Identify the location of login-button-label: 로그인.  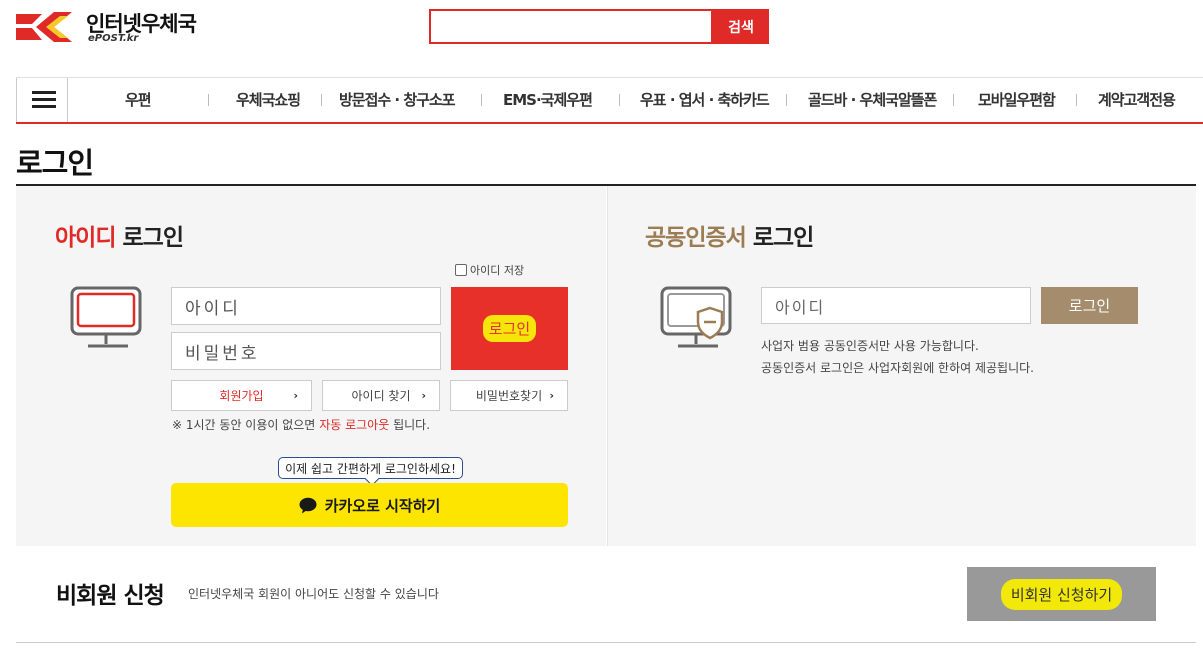
(509, 328).